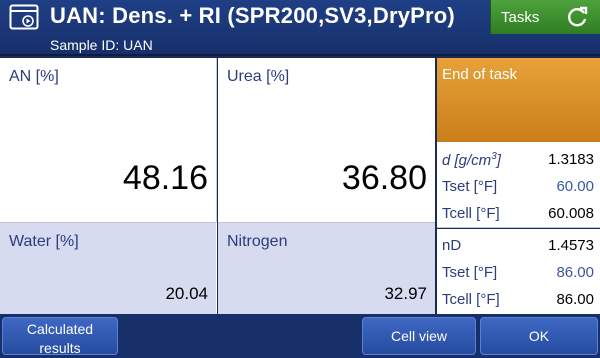 This screenshot has width=600, height=358. Describe the element at coordinates (518, 100) in the screenshot. I see `status-panel: End of task` at that location.